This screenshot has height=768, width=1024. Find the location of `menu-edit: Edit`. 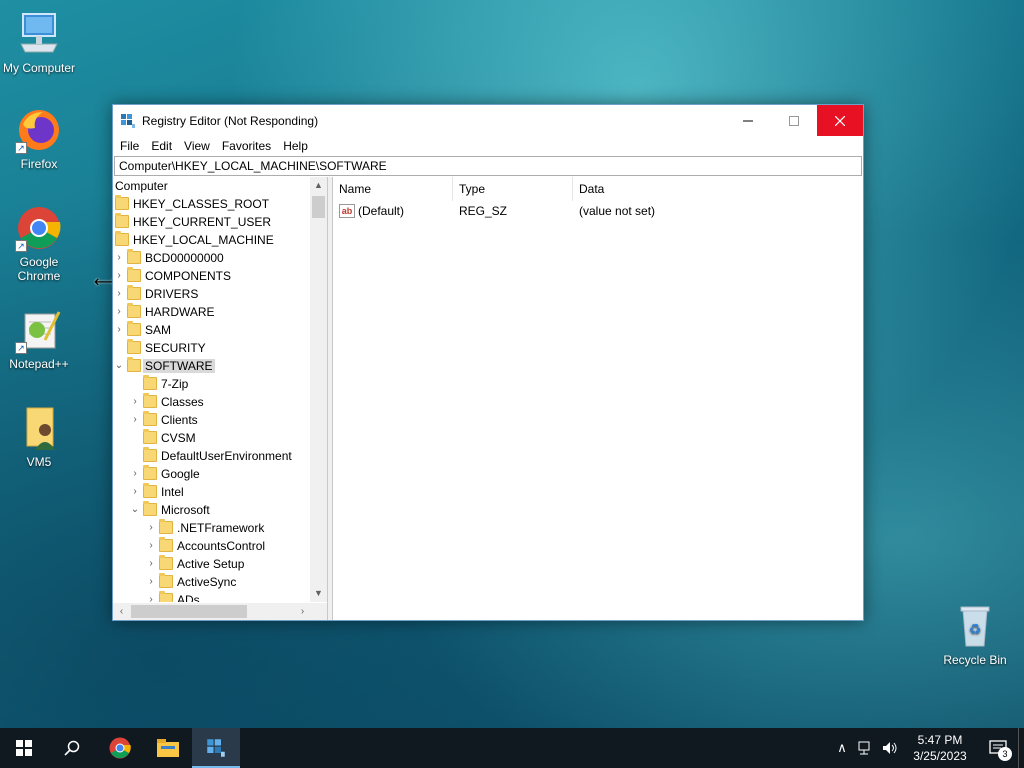

menu-edit: Edit is located at coordinates (161, 146).